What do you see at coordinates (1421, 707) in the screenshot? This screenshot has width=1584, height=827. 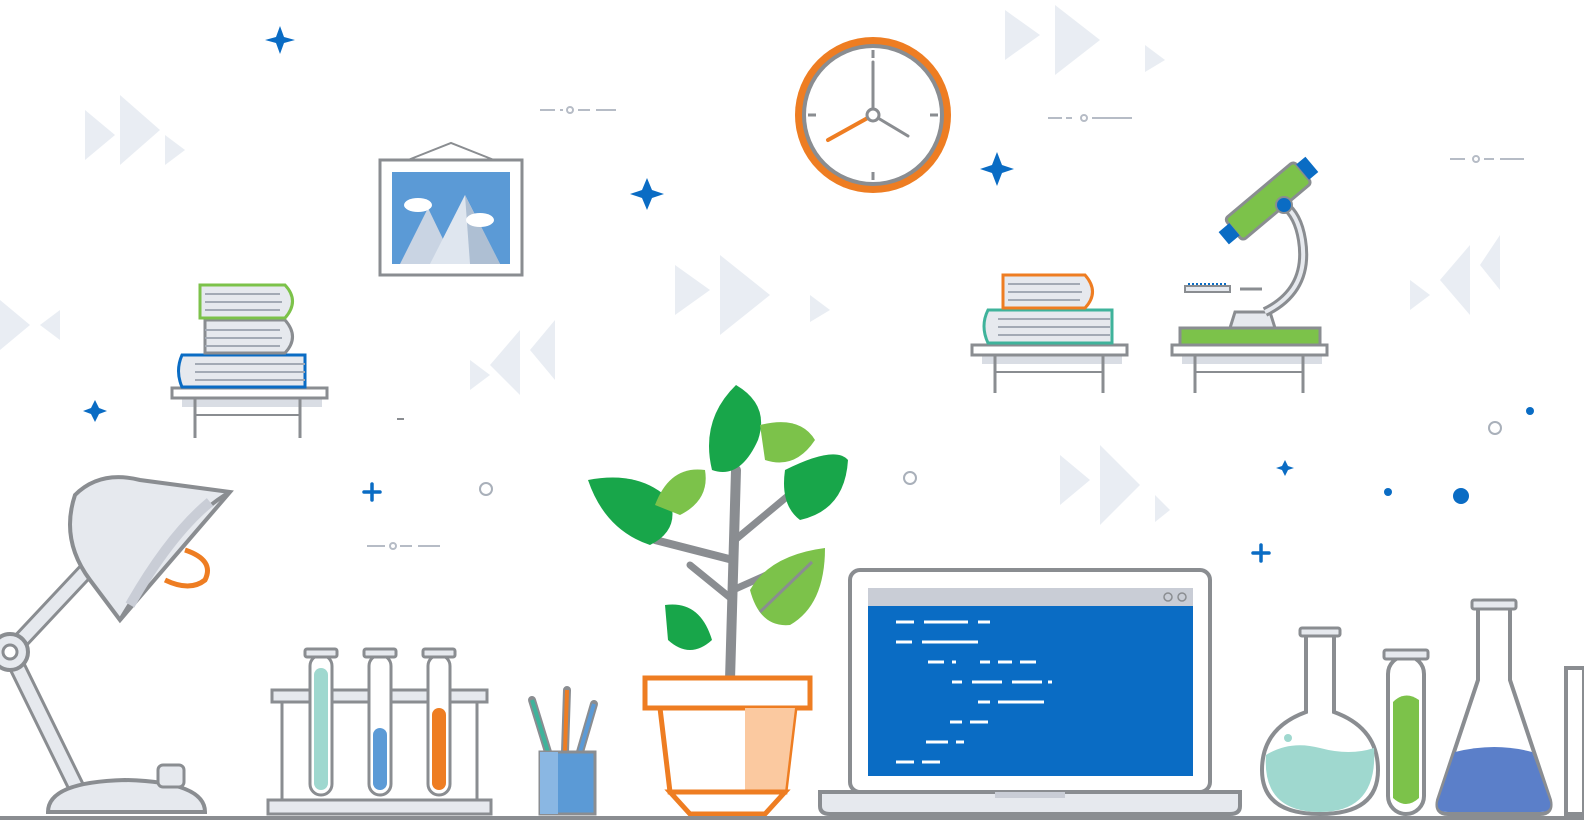 I see `lab-flasks` at bounding box center [1421, 707].